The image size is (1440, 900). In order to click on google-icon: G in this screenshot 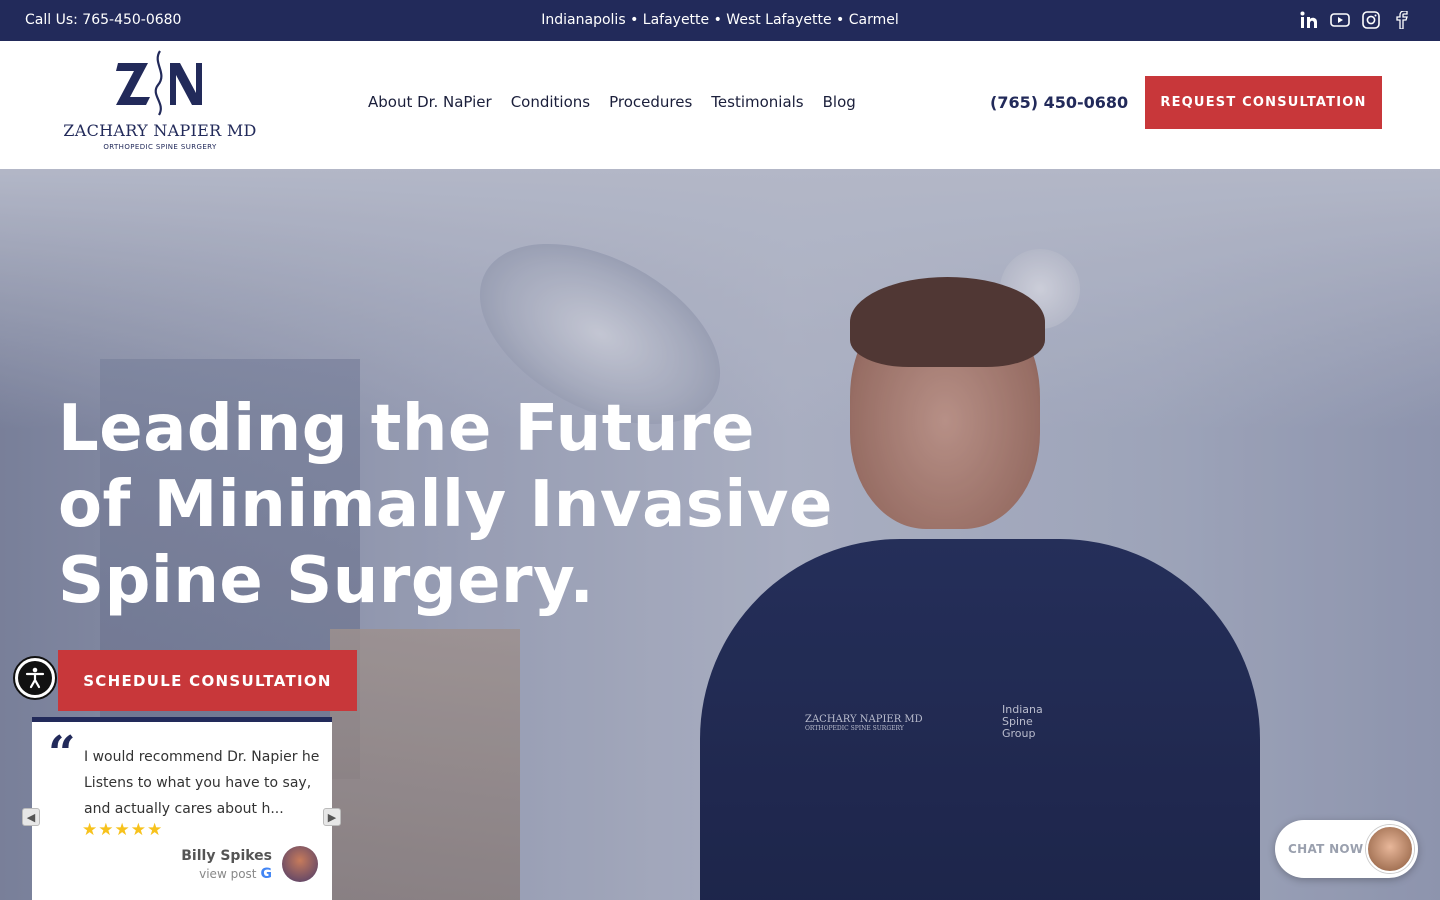, I will do `click(266, 874)`.